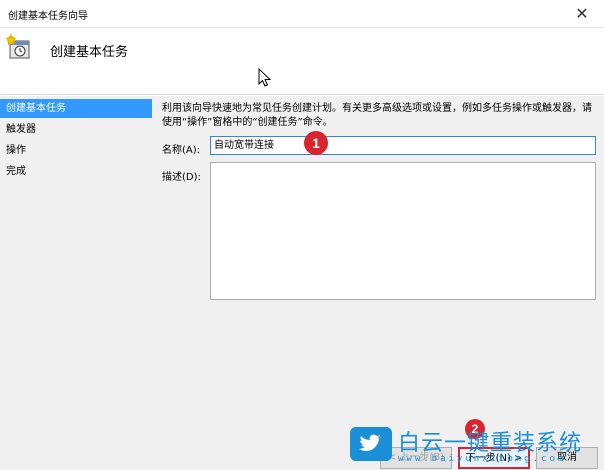  What do you see at coordinates (265, 77) in the screenshot?
I see `mouse-cursor-icon` at bounding box center [265, 77].